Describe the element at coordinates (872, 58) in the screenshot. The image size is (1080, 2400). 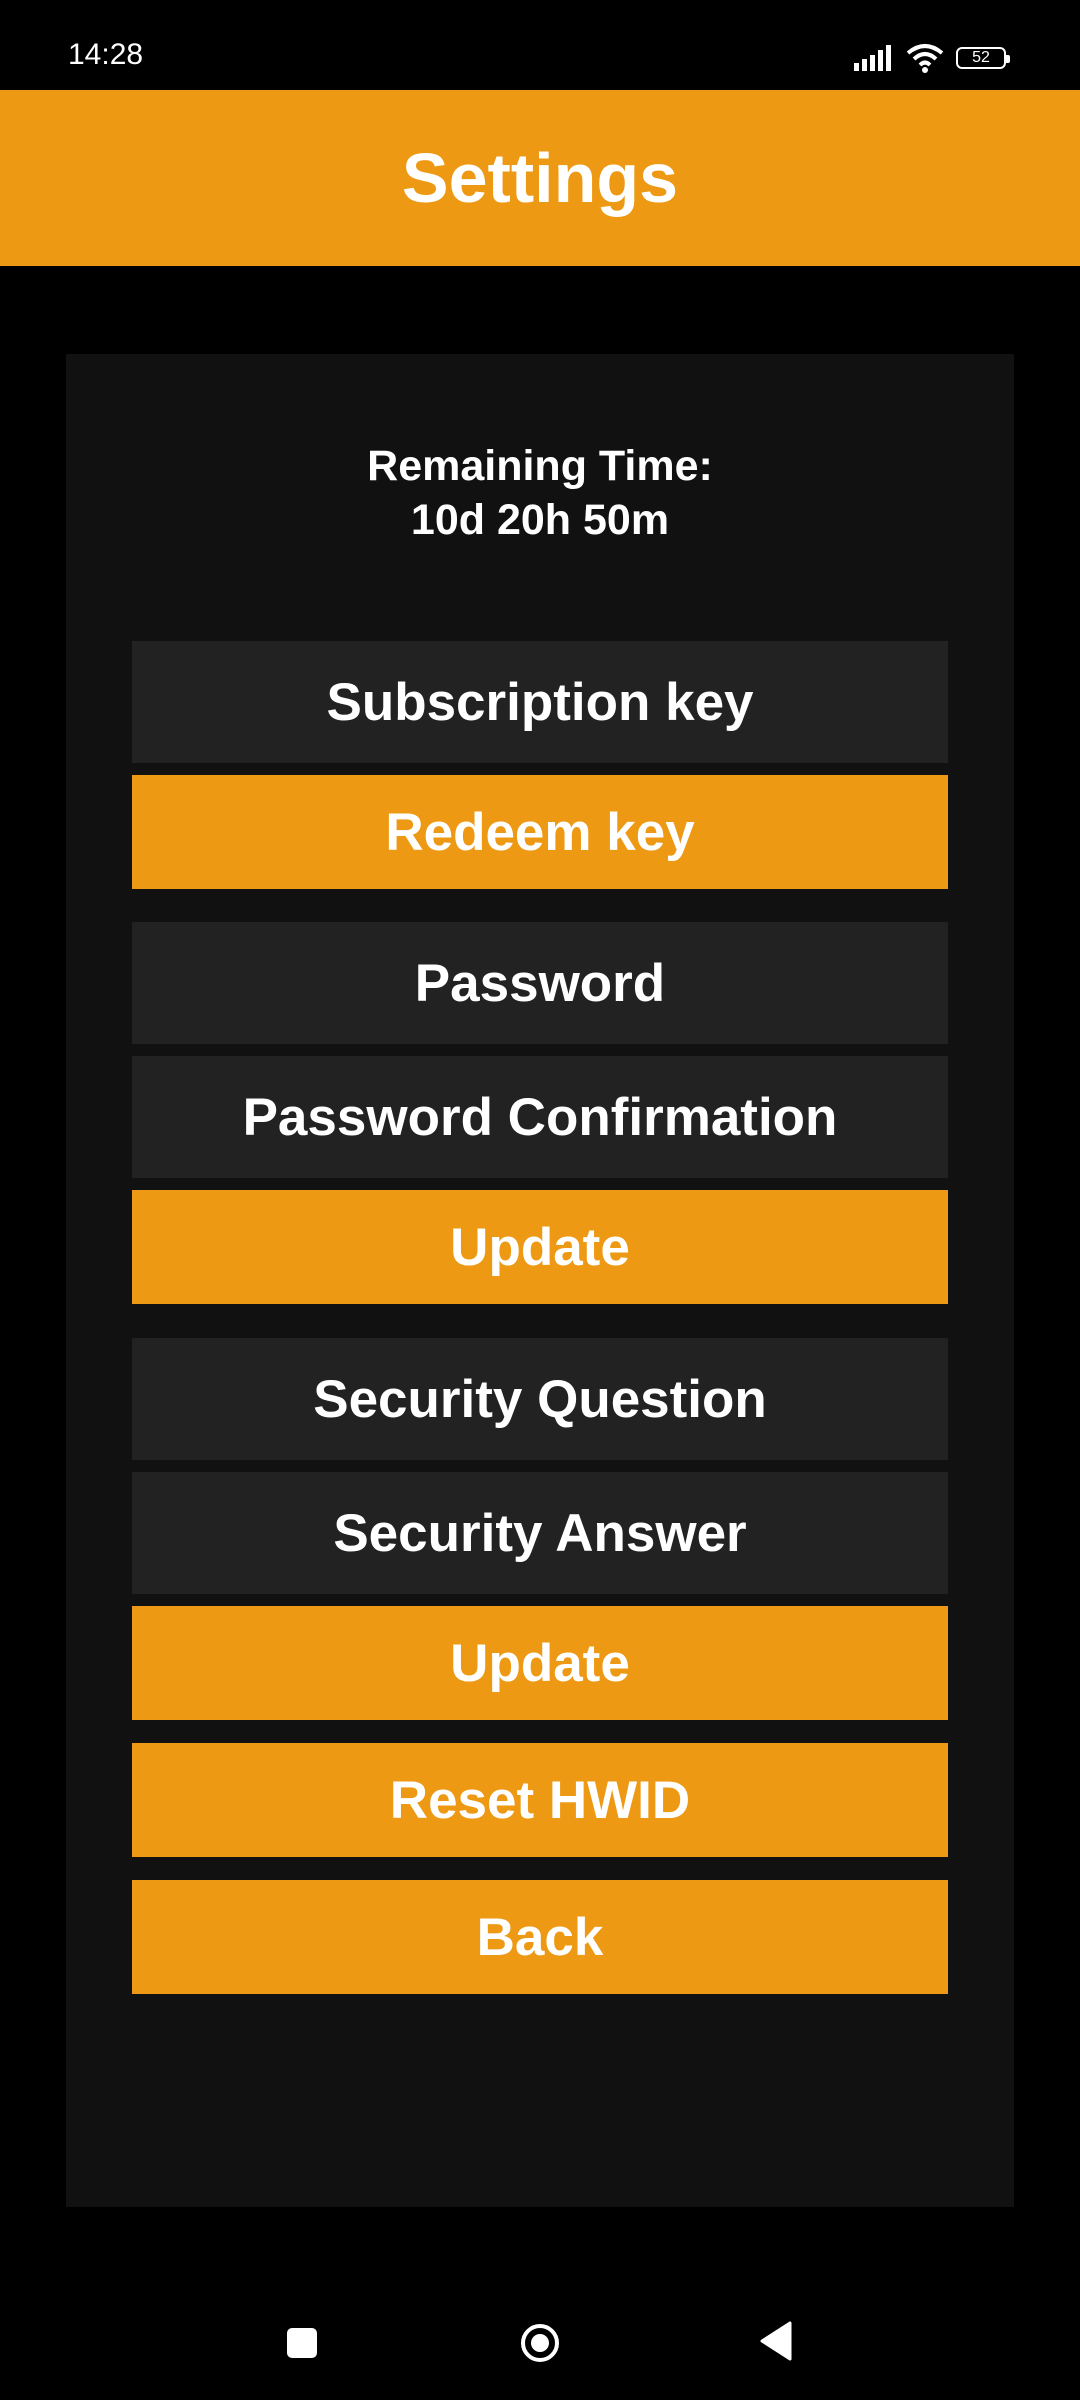
I see `signal-icon` at that location.